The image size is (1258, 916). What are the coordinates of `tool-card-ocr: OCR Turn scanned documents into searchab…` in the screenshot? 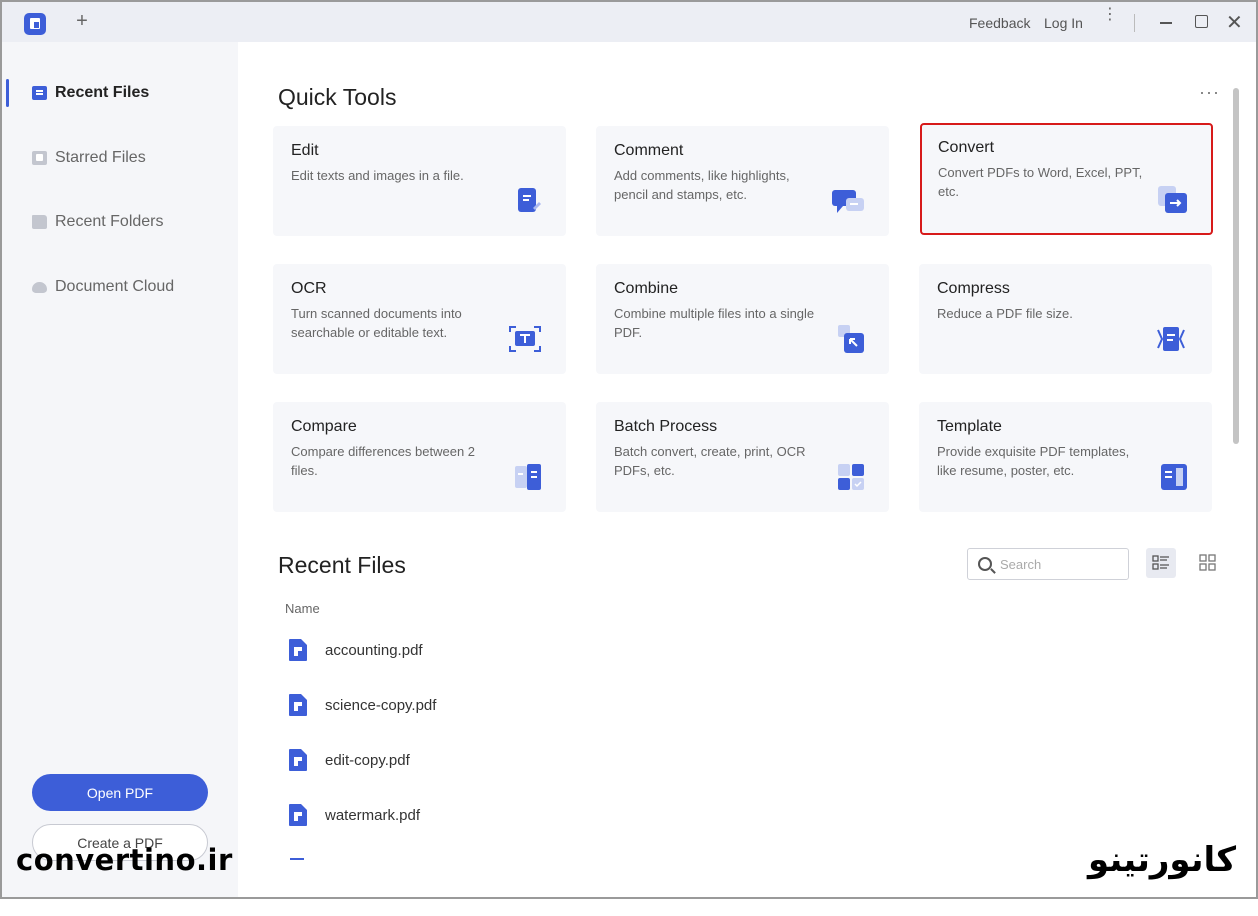 It's located at (419, 319).